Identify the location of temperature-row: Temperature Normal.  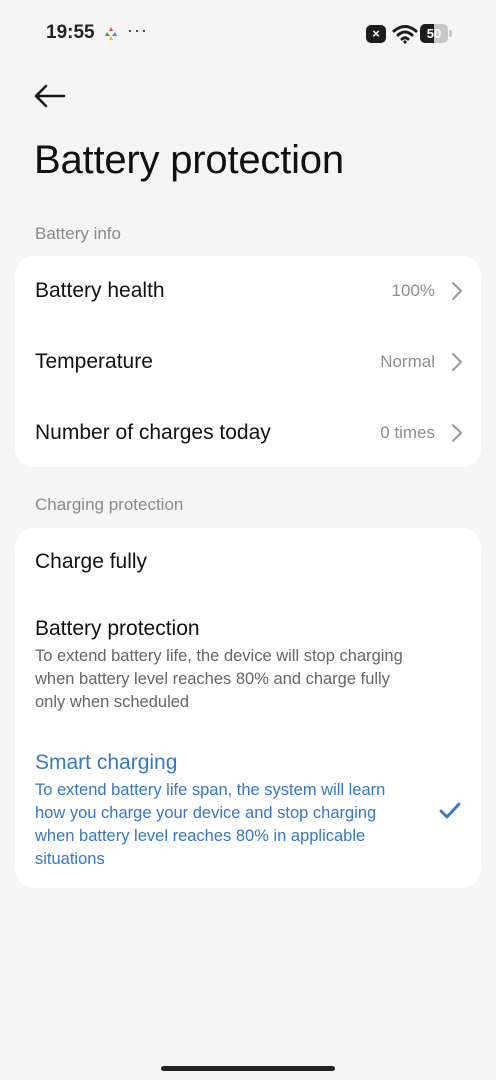
(248, 362).